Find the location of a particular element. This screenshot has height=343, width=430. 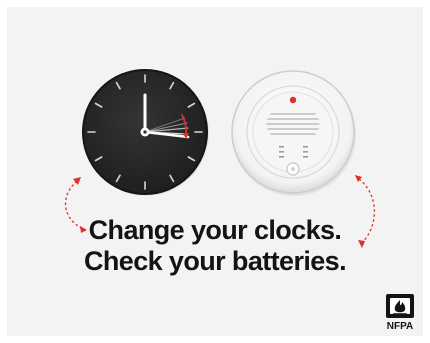

smoke-alarm-icon is located at coordinates (293, 133).